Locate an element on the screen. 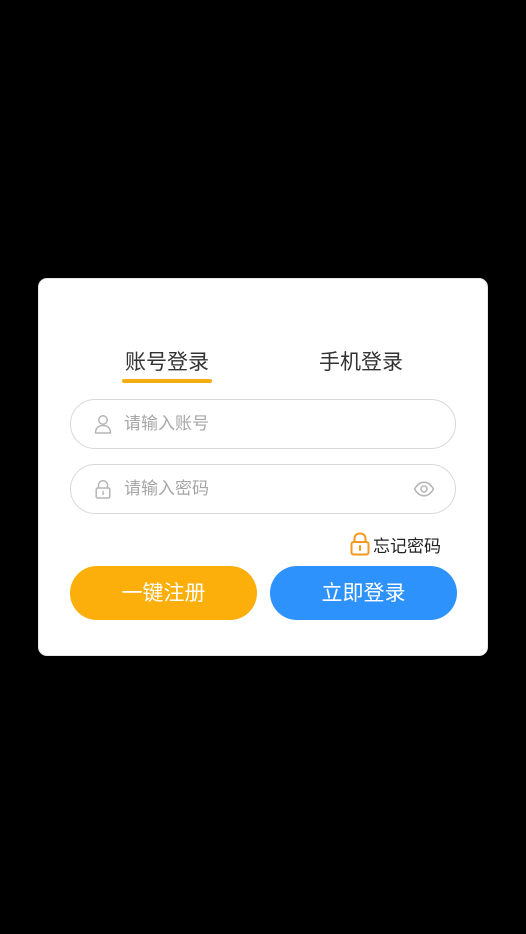 This screenshot has width=526, height=934. forgot-password-link: 忘记密码 is located at coordinates (395, 544).